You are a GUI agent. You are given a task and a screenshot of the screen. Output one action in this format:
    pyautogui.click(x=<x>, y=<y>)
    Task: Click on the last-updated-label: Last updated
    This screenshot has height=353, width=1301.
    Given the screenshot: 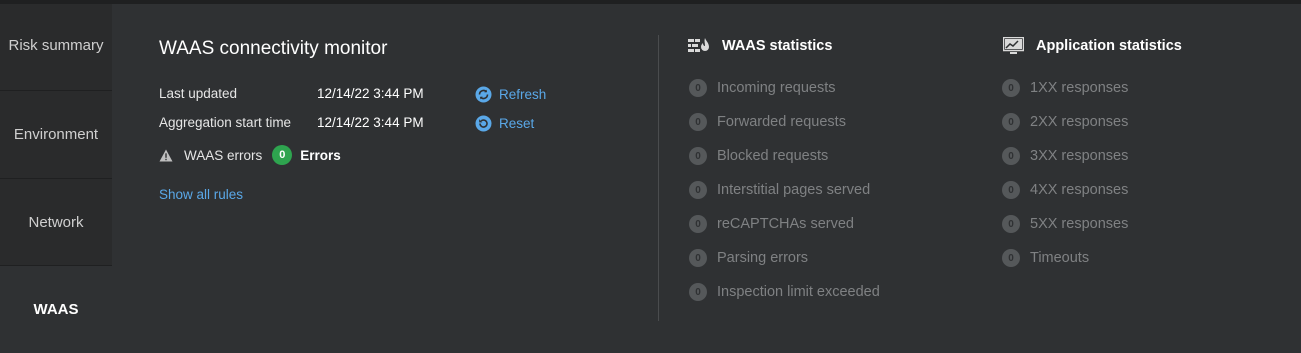 What is the action you would take?
    pyautogui.click(x=198, y=93)
    